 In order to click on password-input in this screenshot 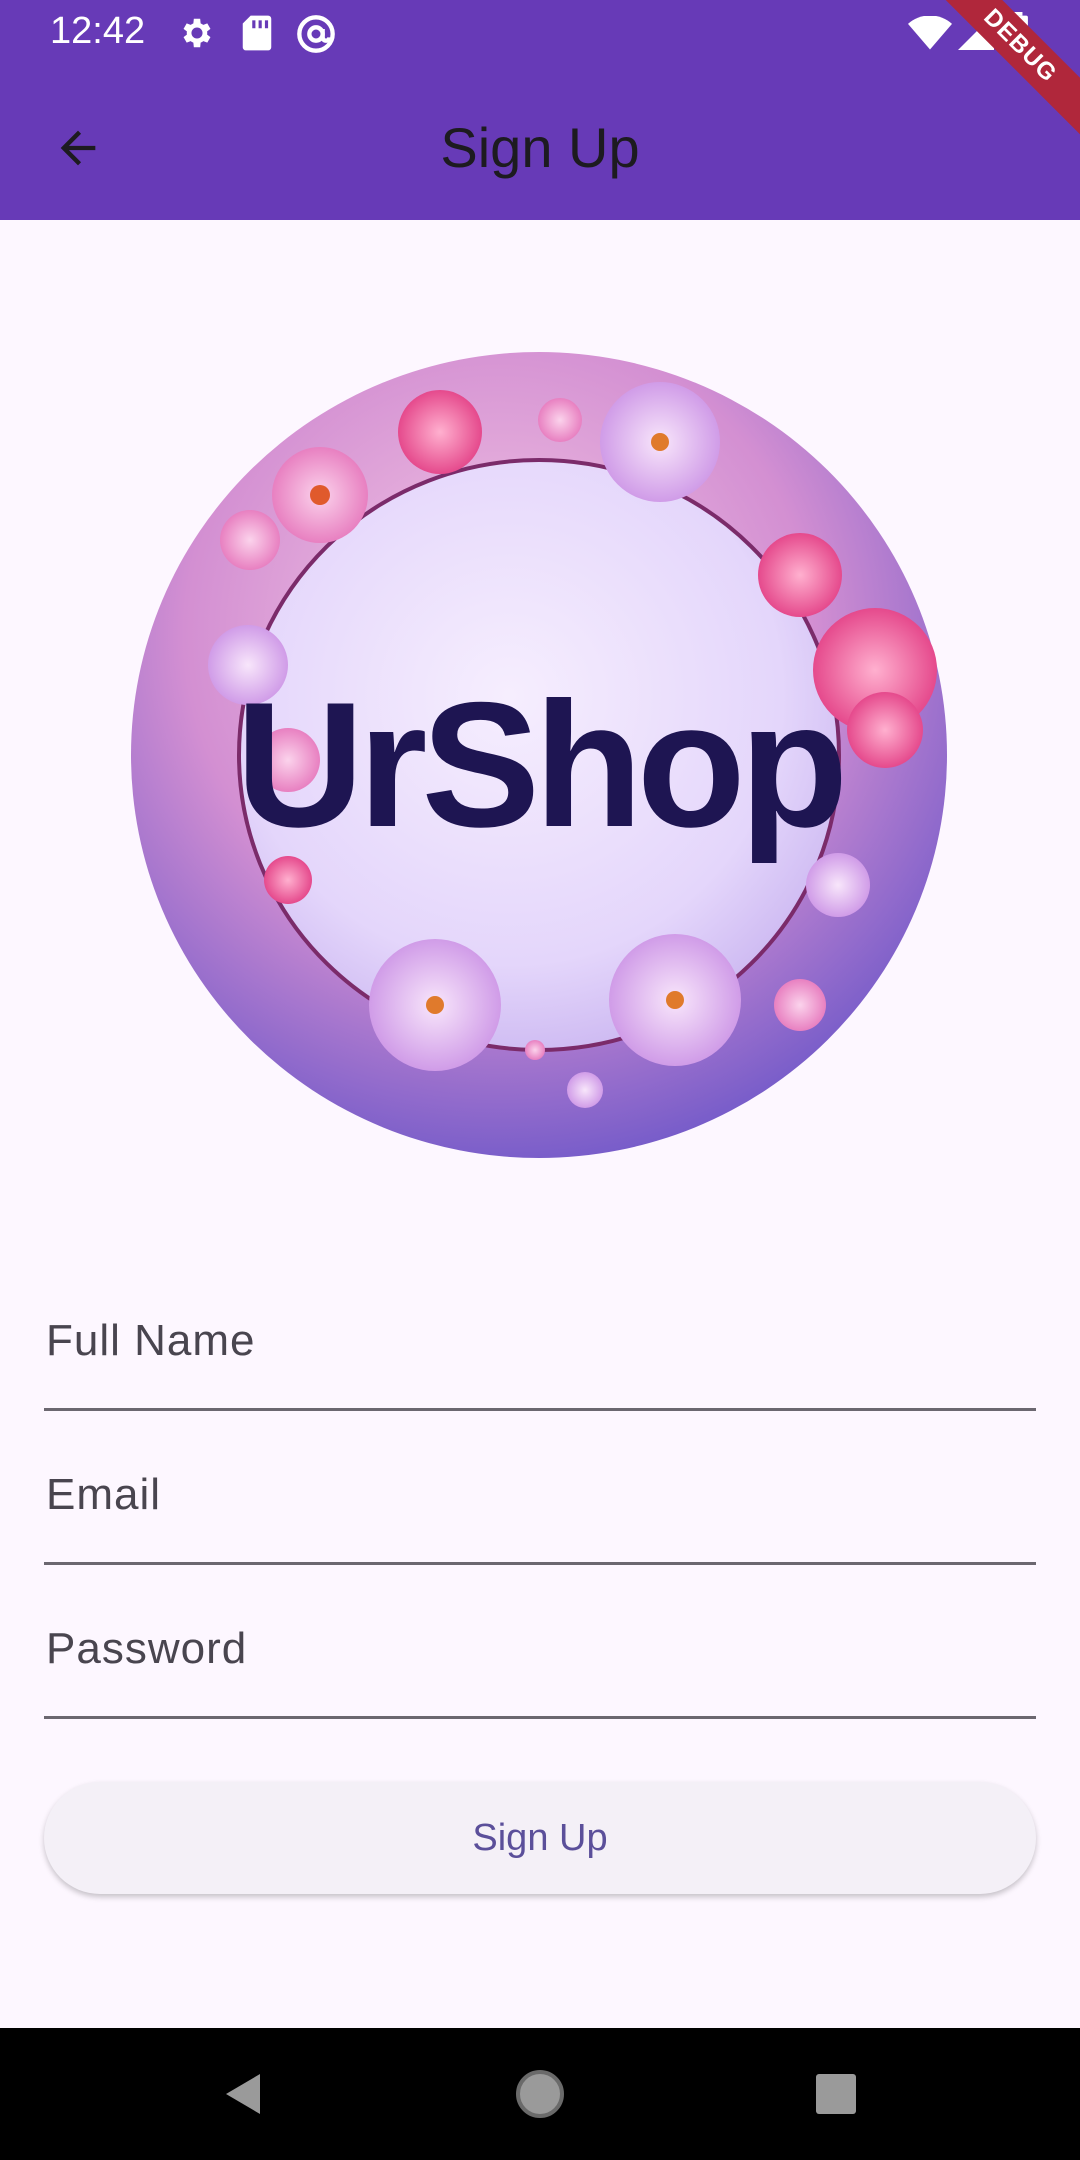, I will do `click(542, 1657)`.